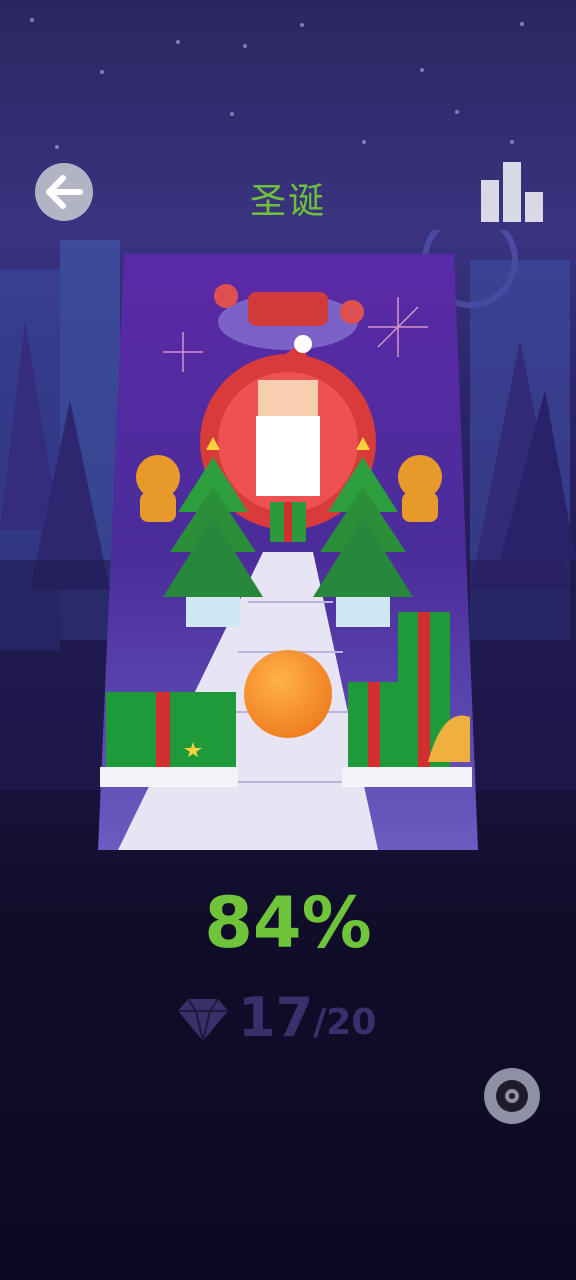  I want to click on music-disc-button, so click(512, 1096).